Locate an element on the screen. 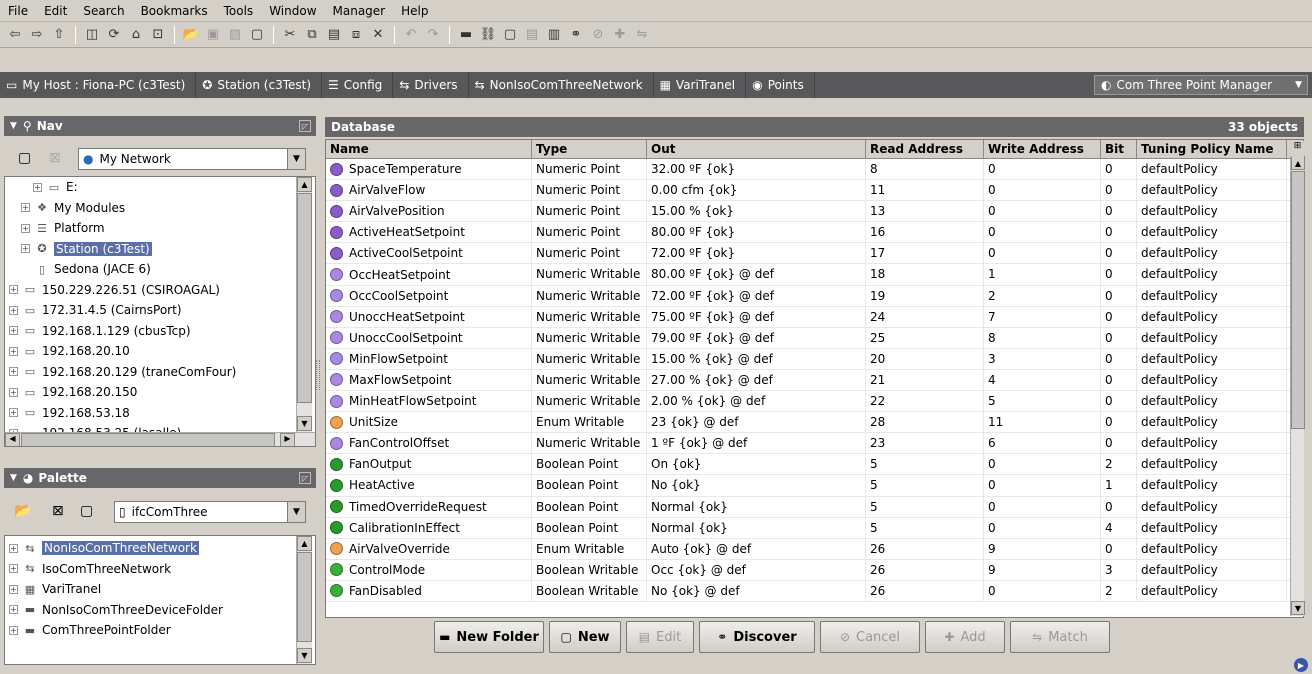  refresh-icon: ⟳ is located at coordinates (114, 35).